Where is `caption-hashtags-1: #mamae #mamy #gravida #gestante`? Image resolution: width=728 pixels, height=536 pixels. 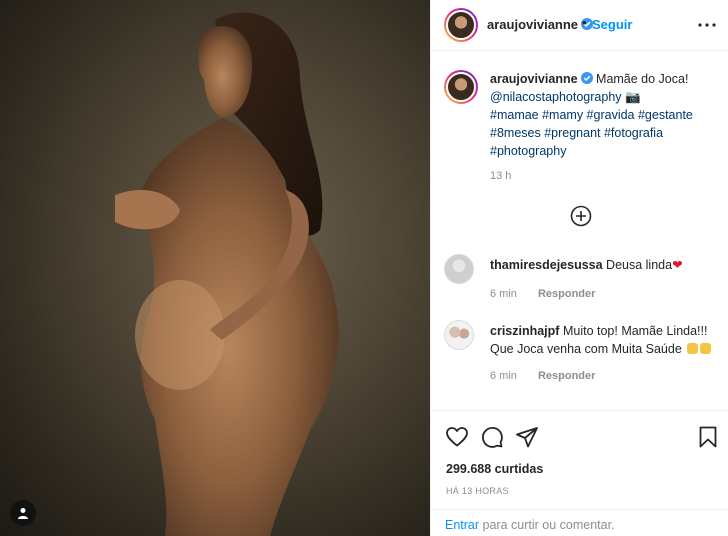
caption-hashtags-1: #mamae #mamy #gravida #gestante is located at coordinates (591, 115).